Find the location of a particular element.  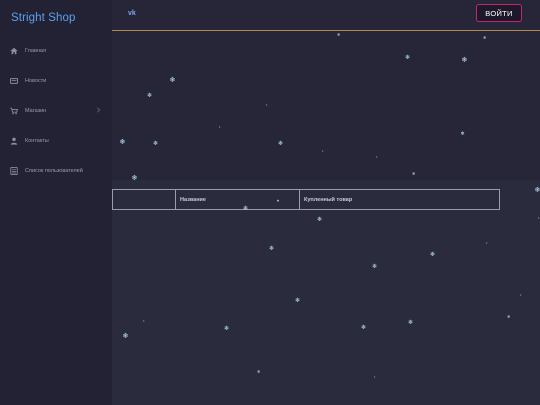

column-header is located at coordinates (144, 199).